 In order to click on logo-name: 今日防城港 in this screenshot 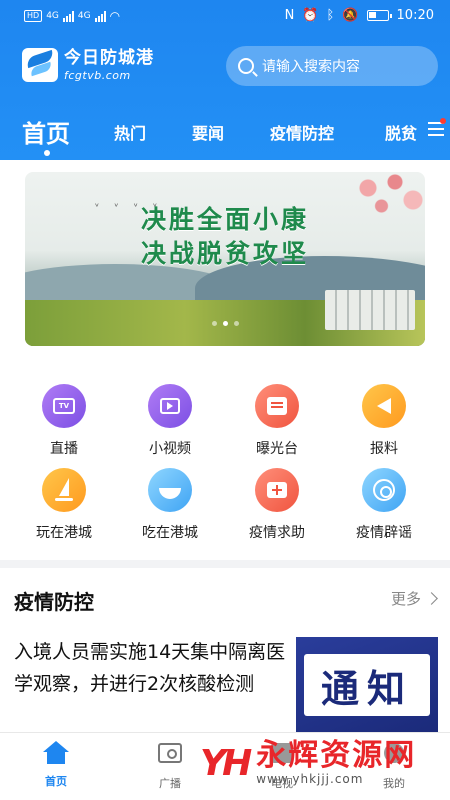, I will do `click(109, 57)`.